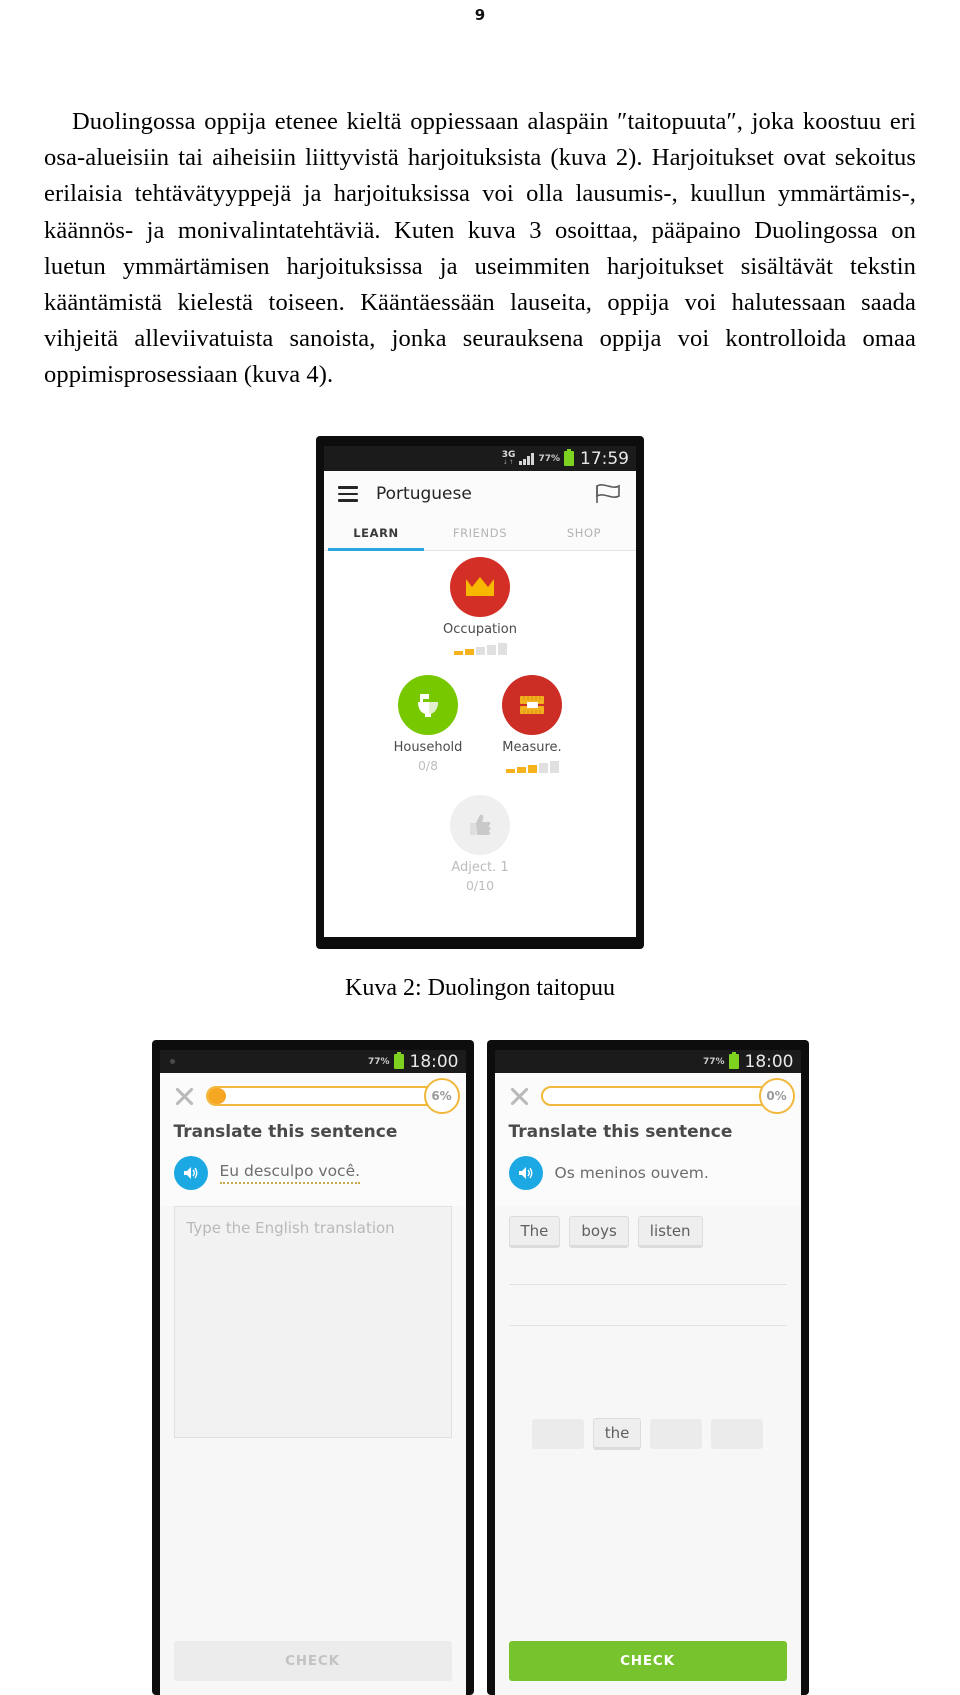 The width and height of the screenshot is (960, 1695). I want to click on flag-icon, so click(608, 494).